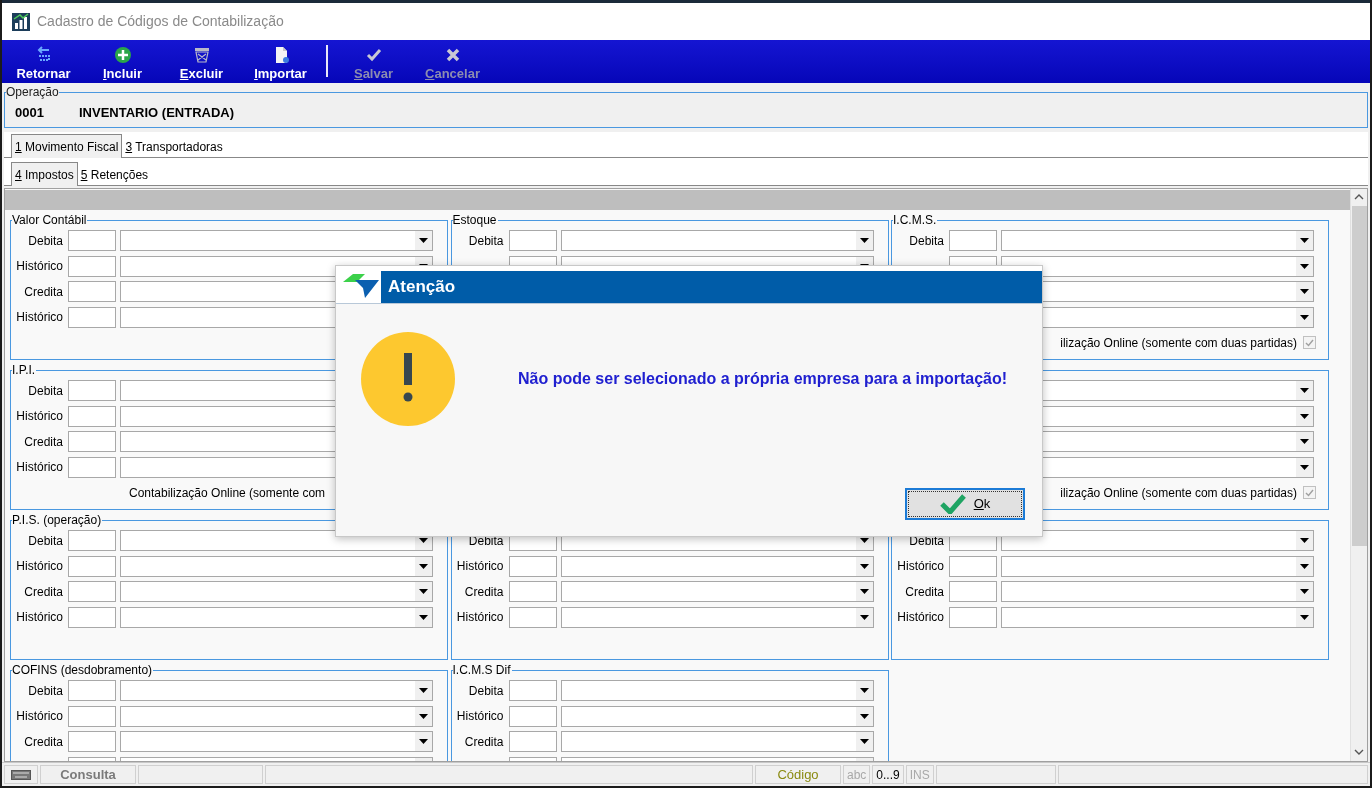 The image size is (1372, 788). What do you see at coordinates (67, 146) in the screenshot?
I see `tab: 1 Movimento Fiscal` at bounding box center [67, 146].